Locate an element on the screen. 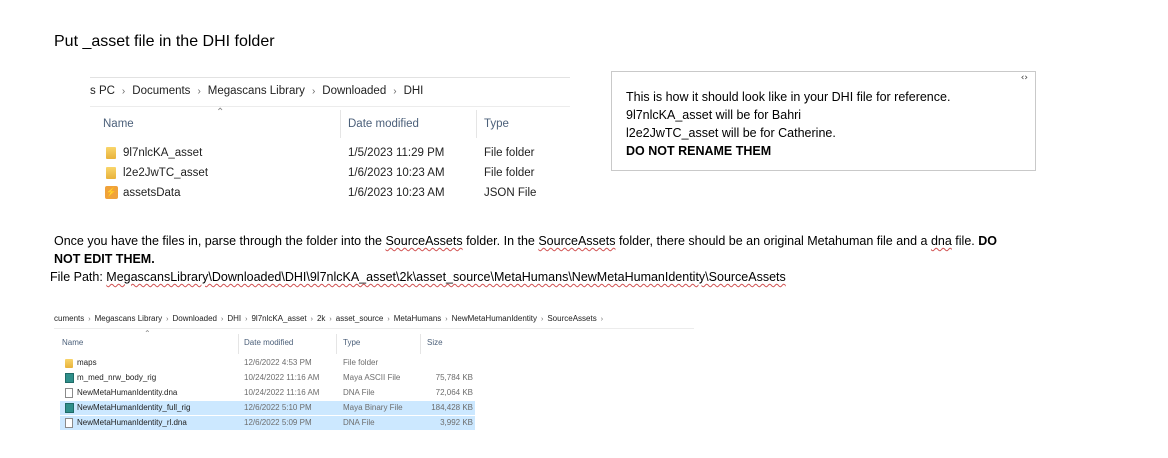 This screenshot has width=1168, height=458. file-date: 12/6/2022 5:10 PM is located at coordinates (278, 407).